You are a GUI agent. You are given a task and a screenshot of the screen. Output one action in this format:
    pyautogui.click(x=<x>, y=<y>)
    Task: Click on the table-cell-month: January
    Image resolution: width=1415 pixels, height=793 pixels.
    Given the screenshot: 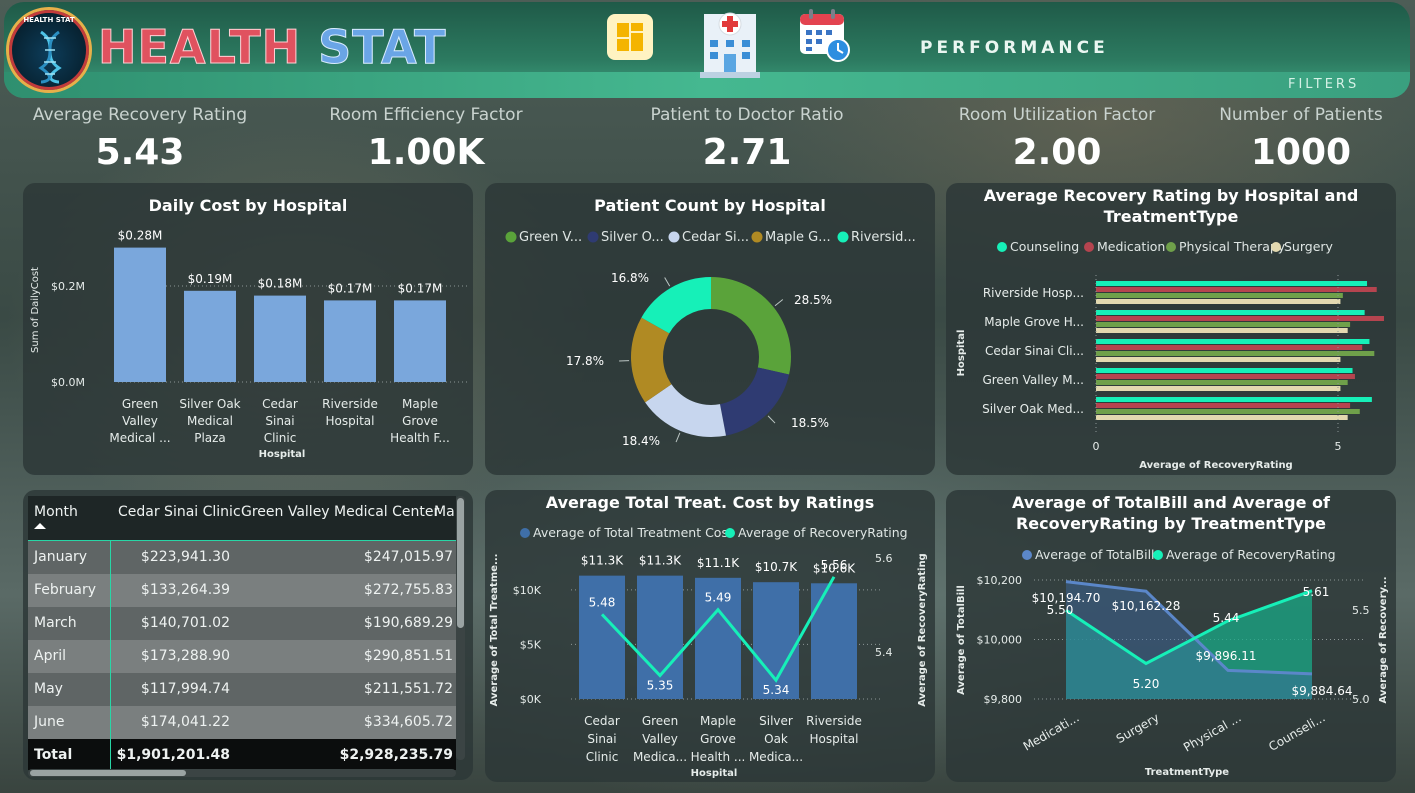 What is the action you would take?
    pyautogui.click(x=61, y=557)
    